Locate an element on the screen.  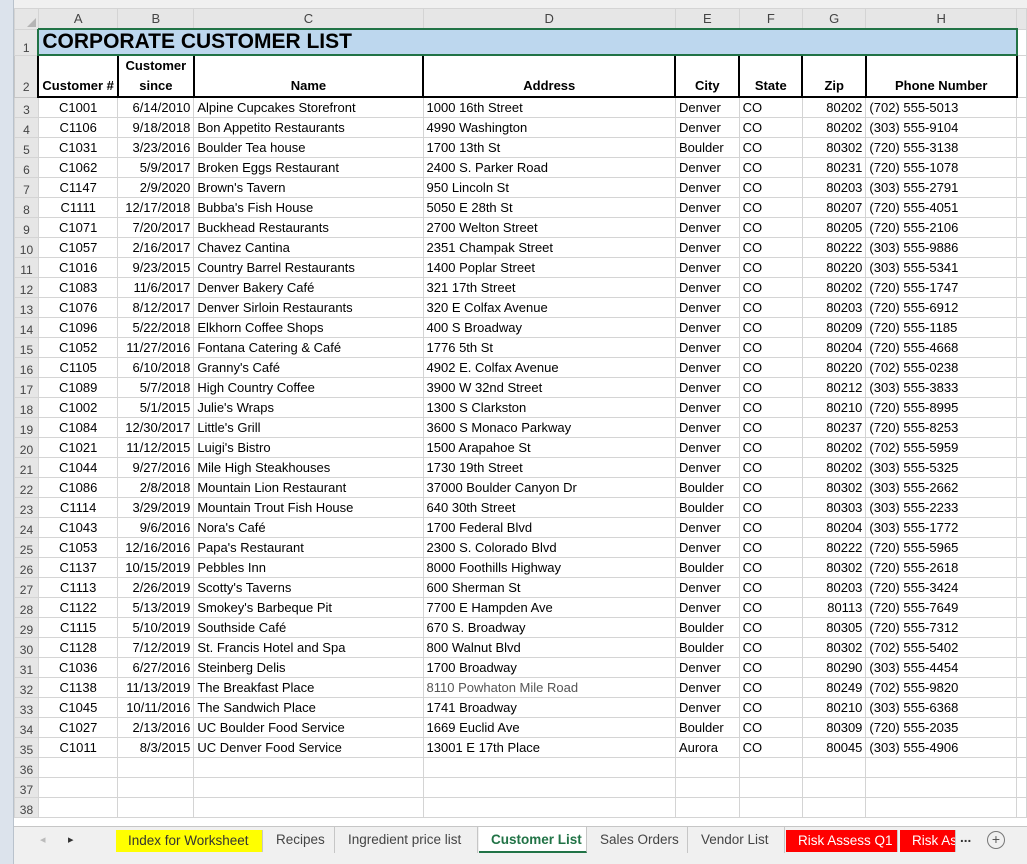
column-header-h: H is located at coordinates (941, 19).